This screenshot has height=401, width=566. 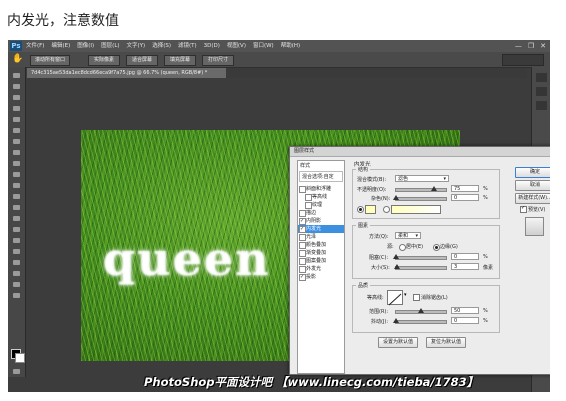 I want to click on menu-select: 选择(S), so click(x=161, y=46).